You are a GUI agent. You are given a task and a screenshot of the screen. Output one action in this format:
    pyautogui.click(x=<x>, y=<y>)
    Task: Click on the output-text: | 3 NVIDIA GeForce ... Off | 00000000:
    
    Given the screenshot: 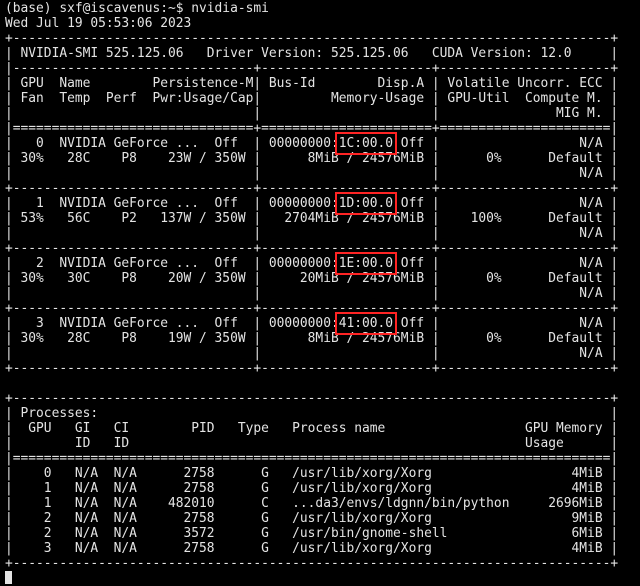 What is the action you would take?
    pyautogui.click(x=172, y=323)
    